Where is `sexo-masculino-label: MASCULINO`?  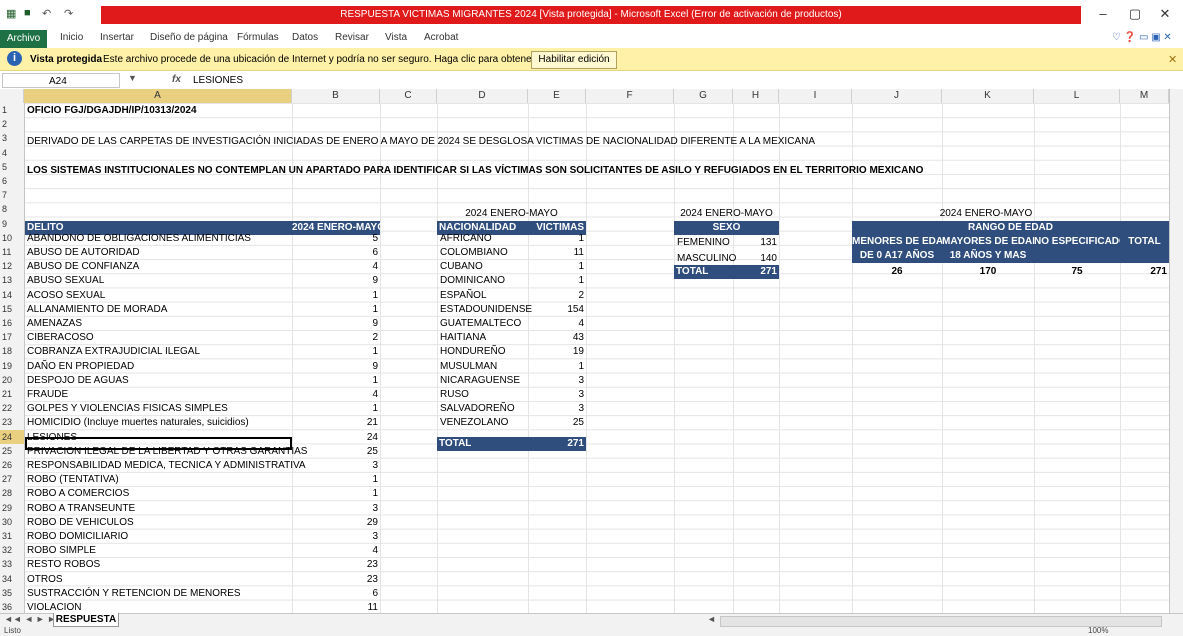 sexo-masculino-label: MASCULINO is located at coordinates (706, 259).